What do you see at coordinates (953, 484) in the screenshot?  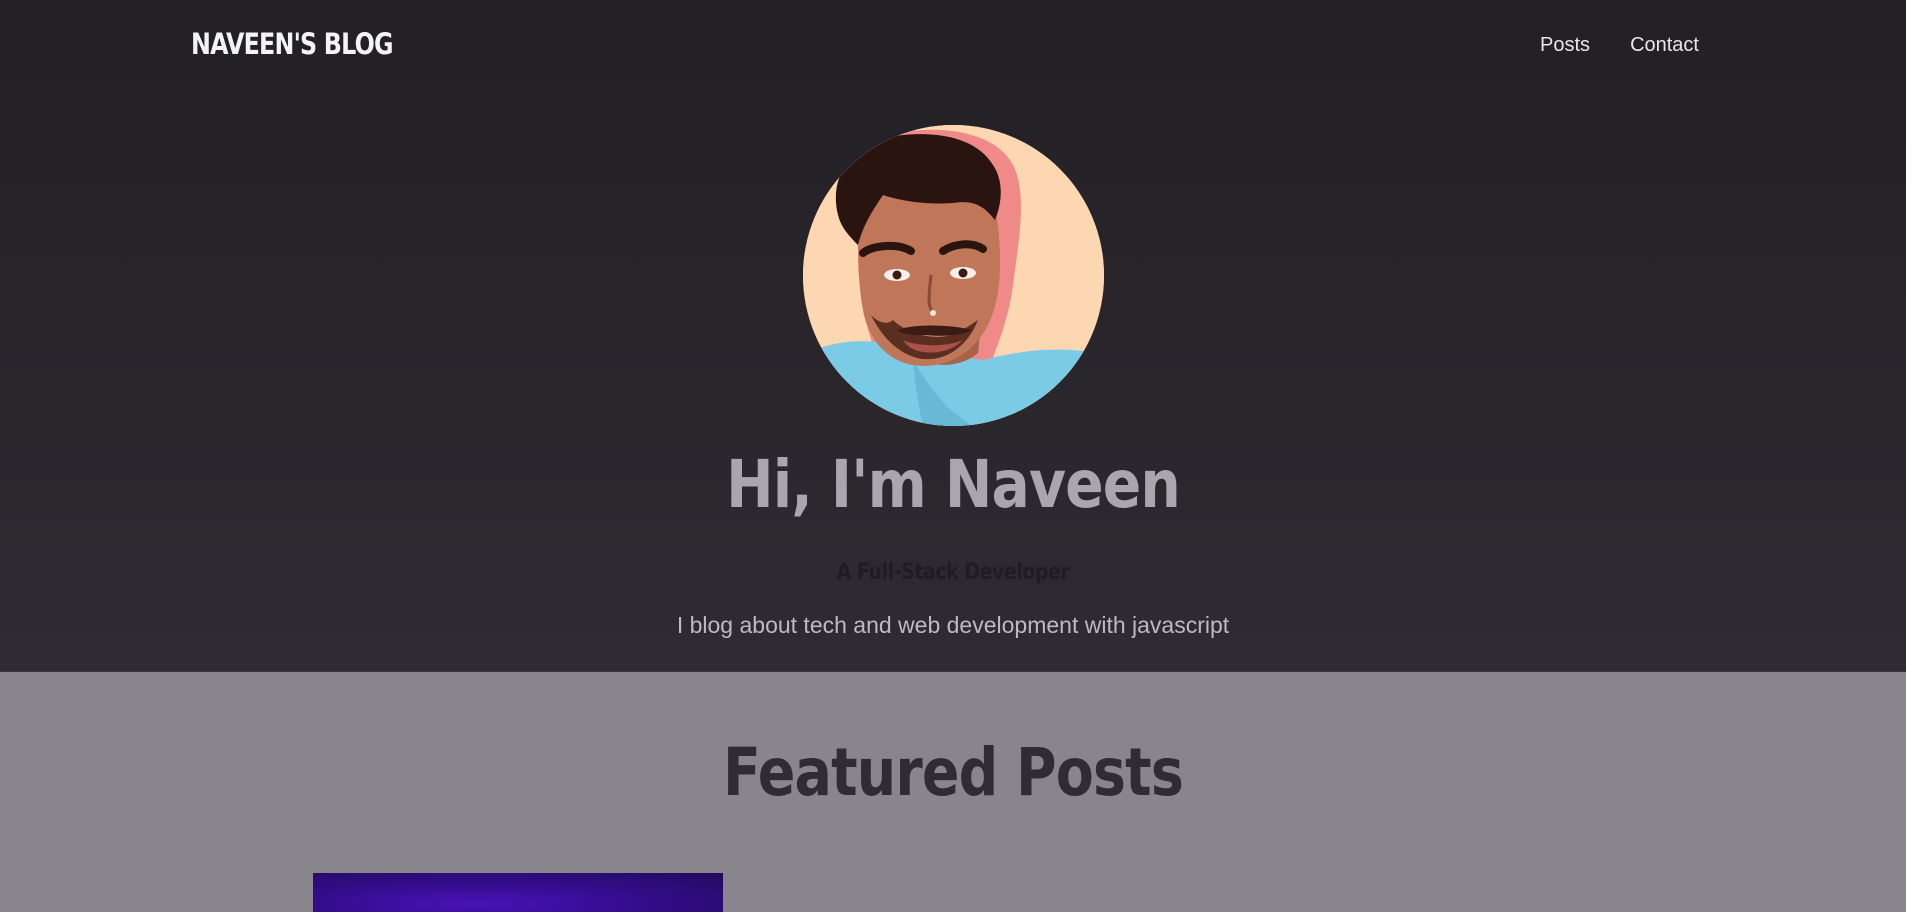 I see `hero-title: Hi, I'm Naveen` at bounding box center [953, 484].